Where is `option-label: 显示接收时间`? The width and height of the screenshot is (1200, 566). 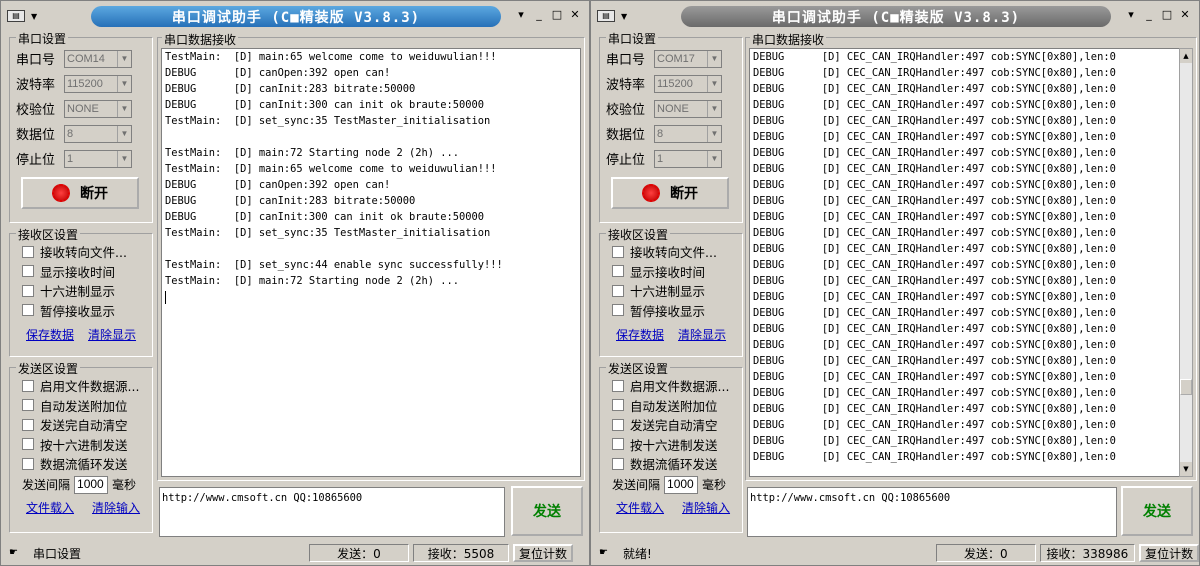
option-label: 显示接收时间 is located at coordinates (78, 272).